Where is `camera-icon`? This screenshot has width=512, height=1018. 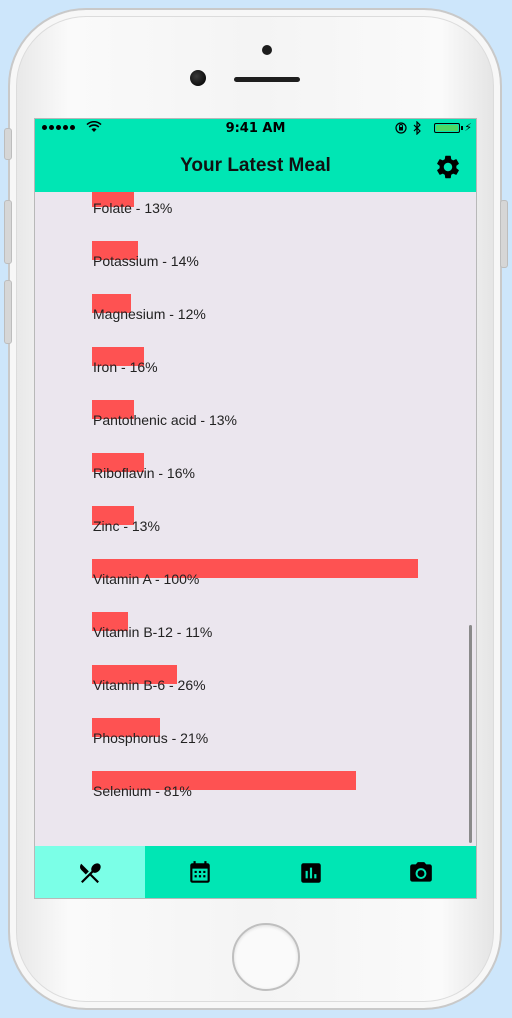 camera-icon is located at coordinates (421, 871).